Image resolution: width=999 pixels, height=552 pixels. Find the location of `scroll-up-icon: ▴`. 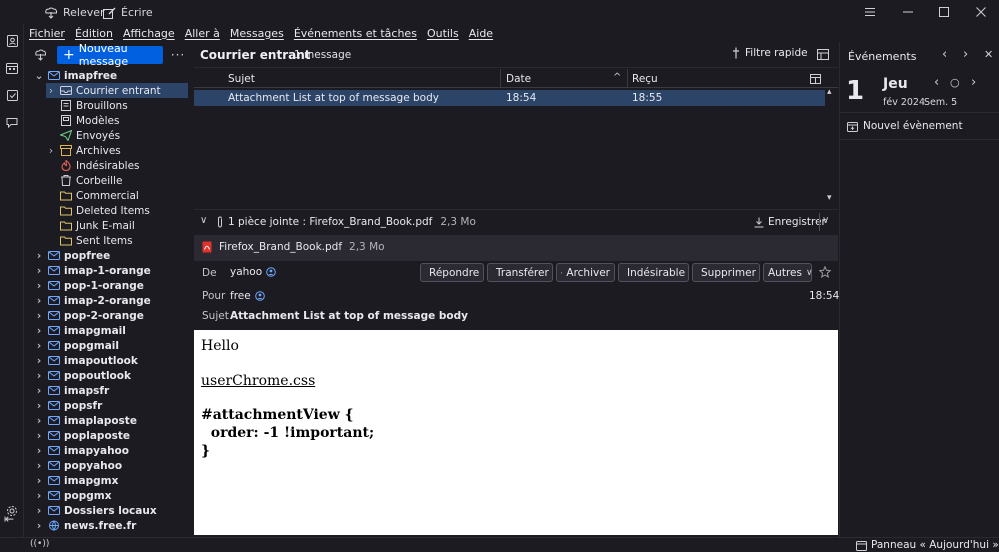

scroll-up-icon: ▴ is located at coordinates (829, 92).